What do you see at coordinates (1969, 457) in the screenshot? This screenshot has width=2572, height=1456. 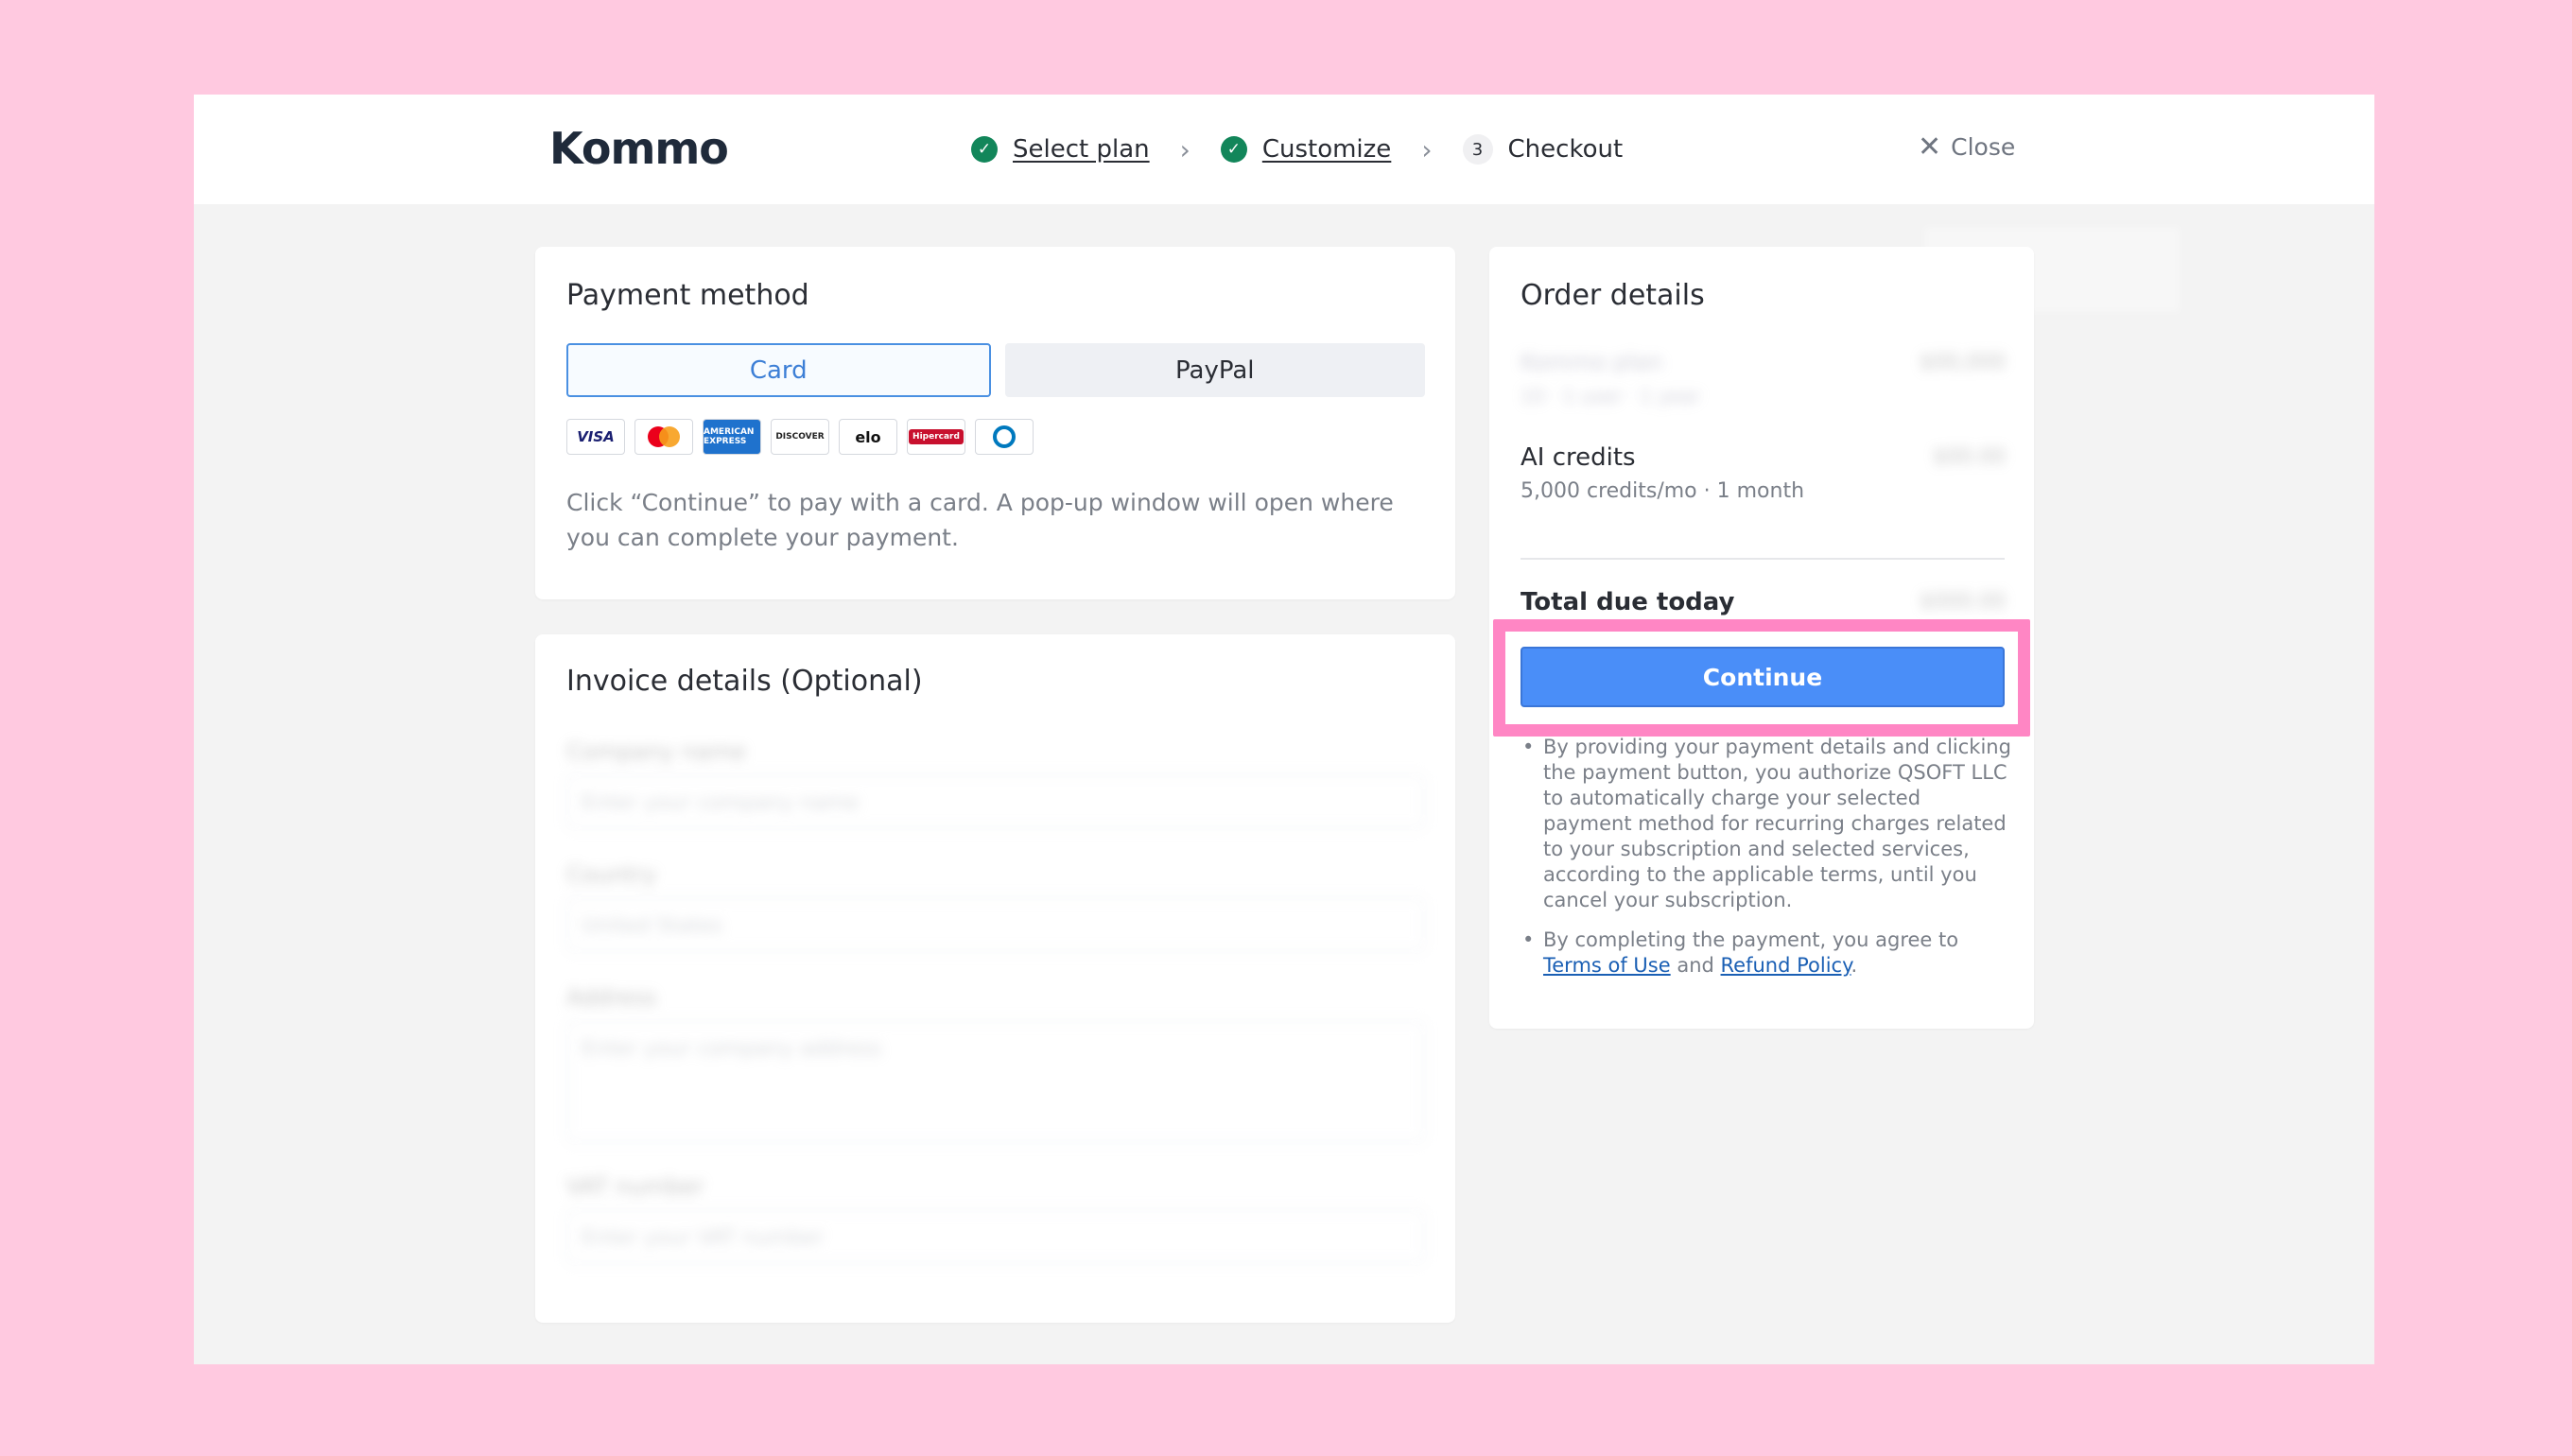 I see `ai-credits-amount: $00.00` at bounding box center [1969, 457].